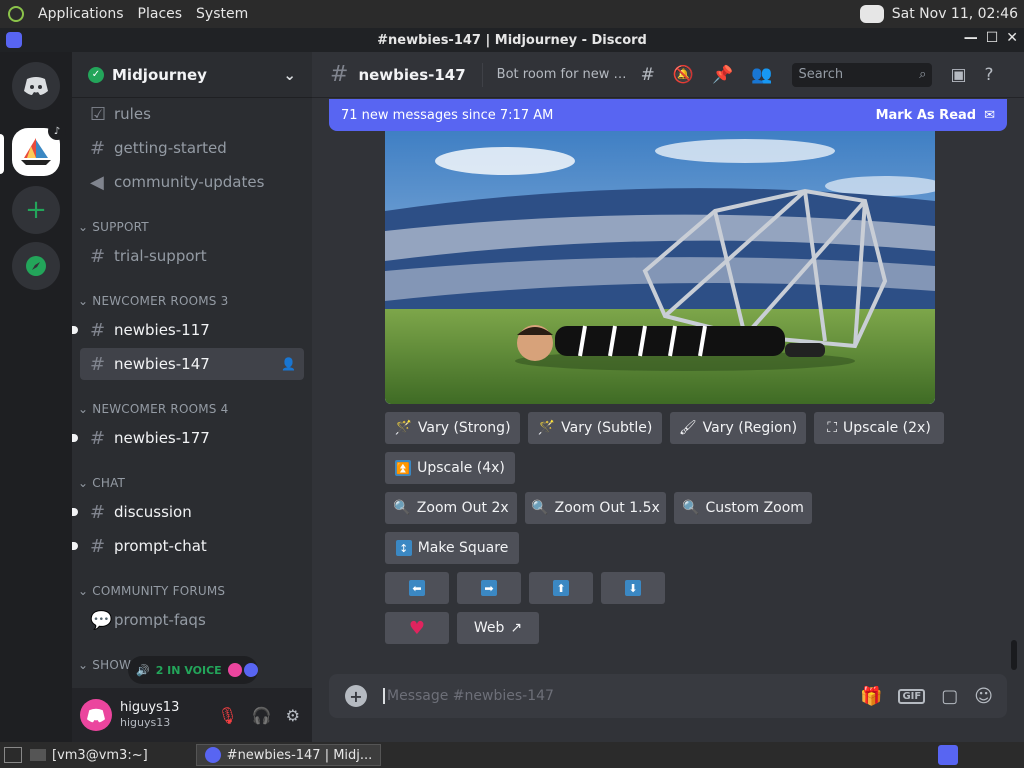 This screenshot has height=768, width=1024. I want to click on explore-servers-button, so click(36, 266).